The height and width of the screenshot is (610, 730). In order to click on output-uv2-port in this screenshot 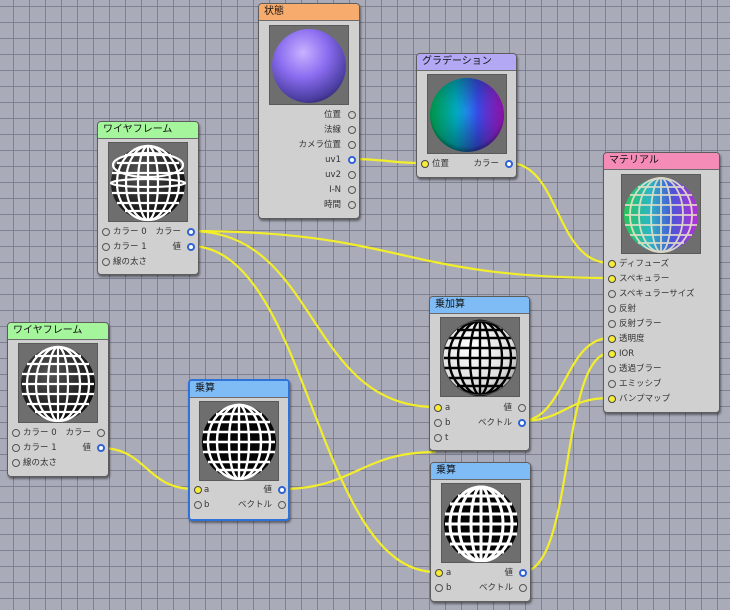, I will do `click(352, 175)`.